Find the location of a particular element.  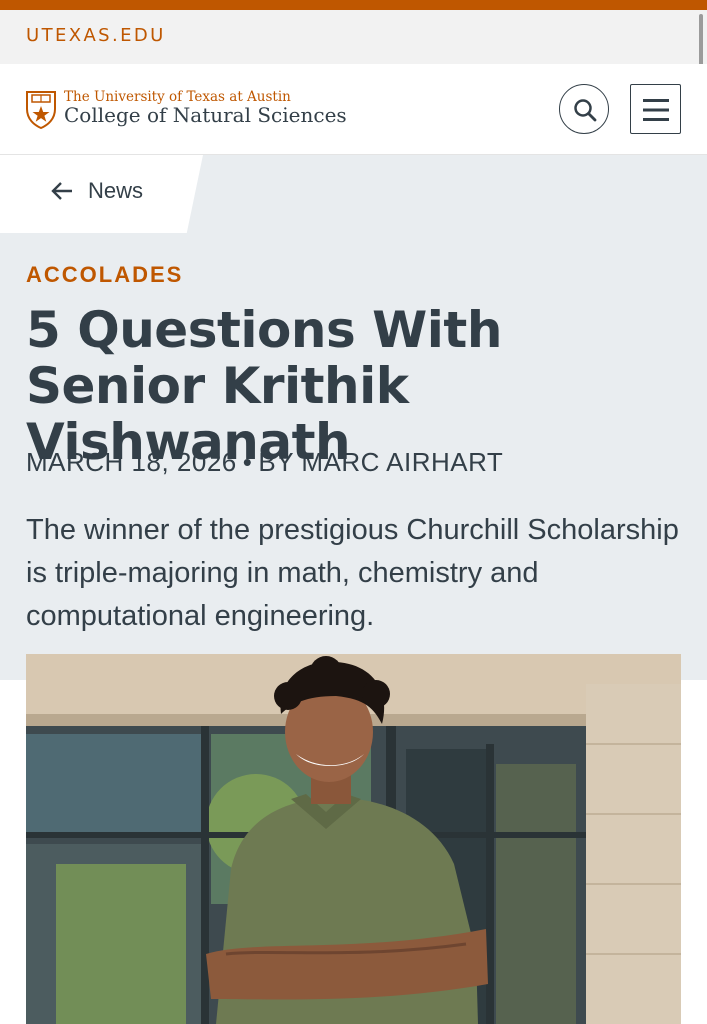

article-byline: MARCH 18, 2026 • BY MARC AIRHART is located at coordinates (264, 462).